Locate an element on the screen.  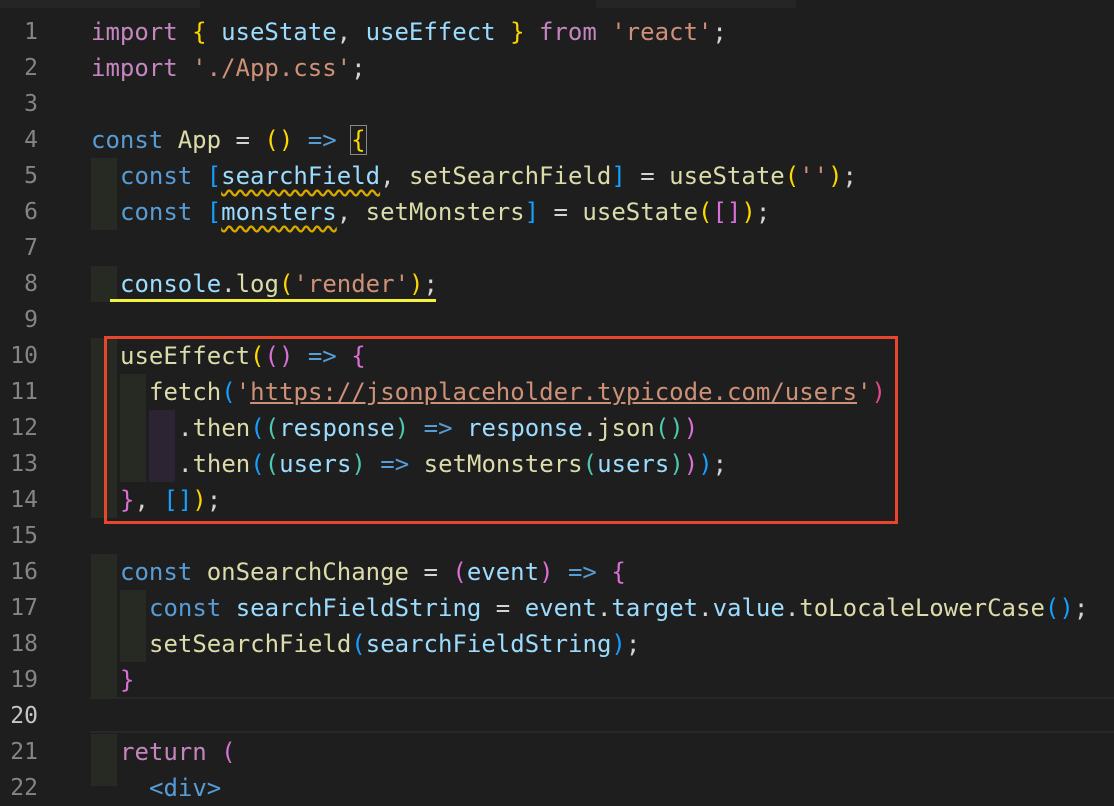
line-number: 15 is located at coordinates (24, 536).